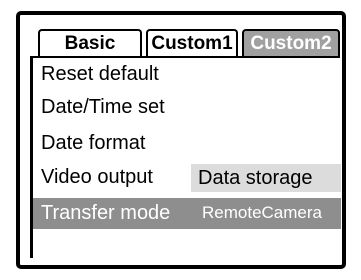  What do you see at coordinates (187, 108) in the screenshot?
I see `menu-item-date-time-set: Date/Time set` at bounding box center [187, 108].